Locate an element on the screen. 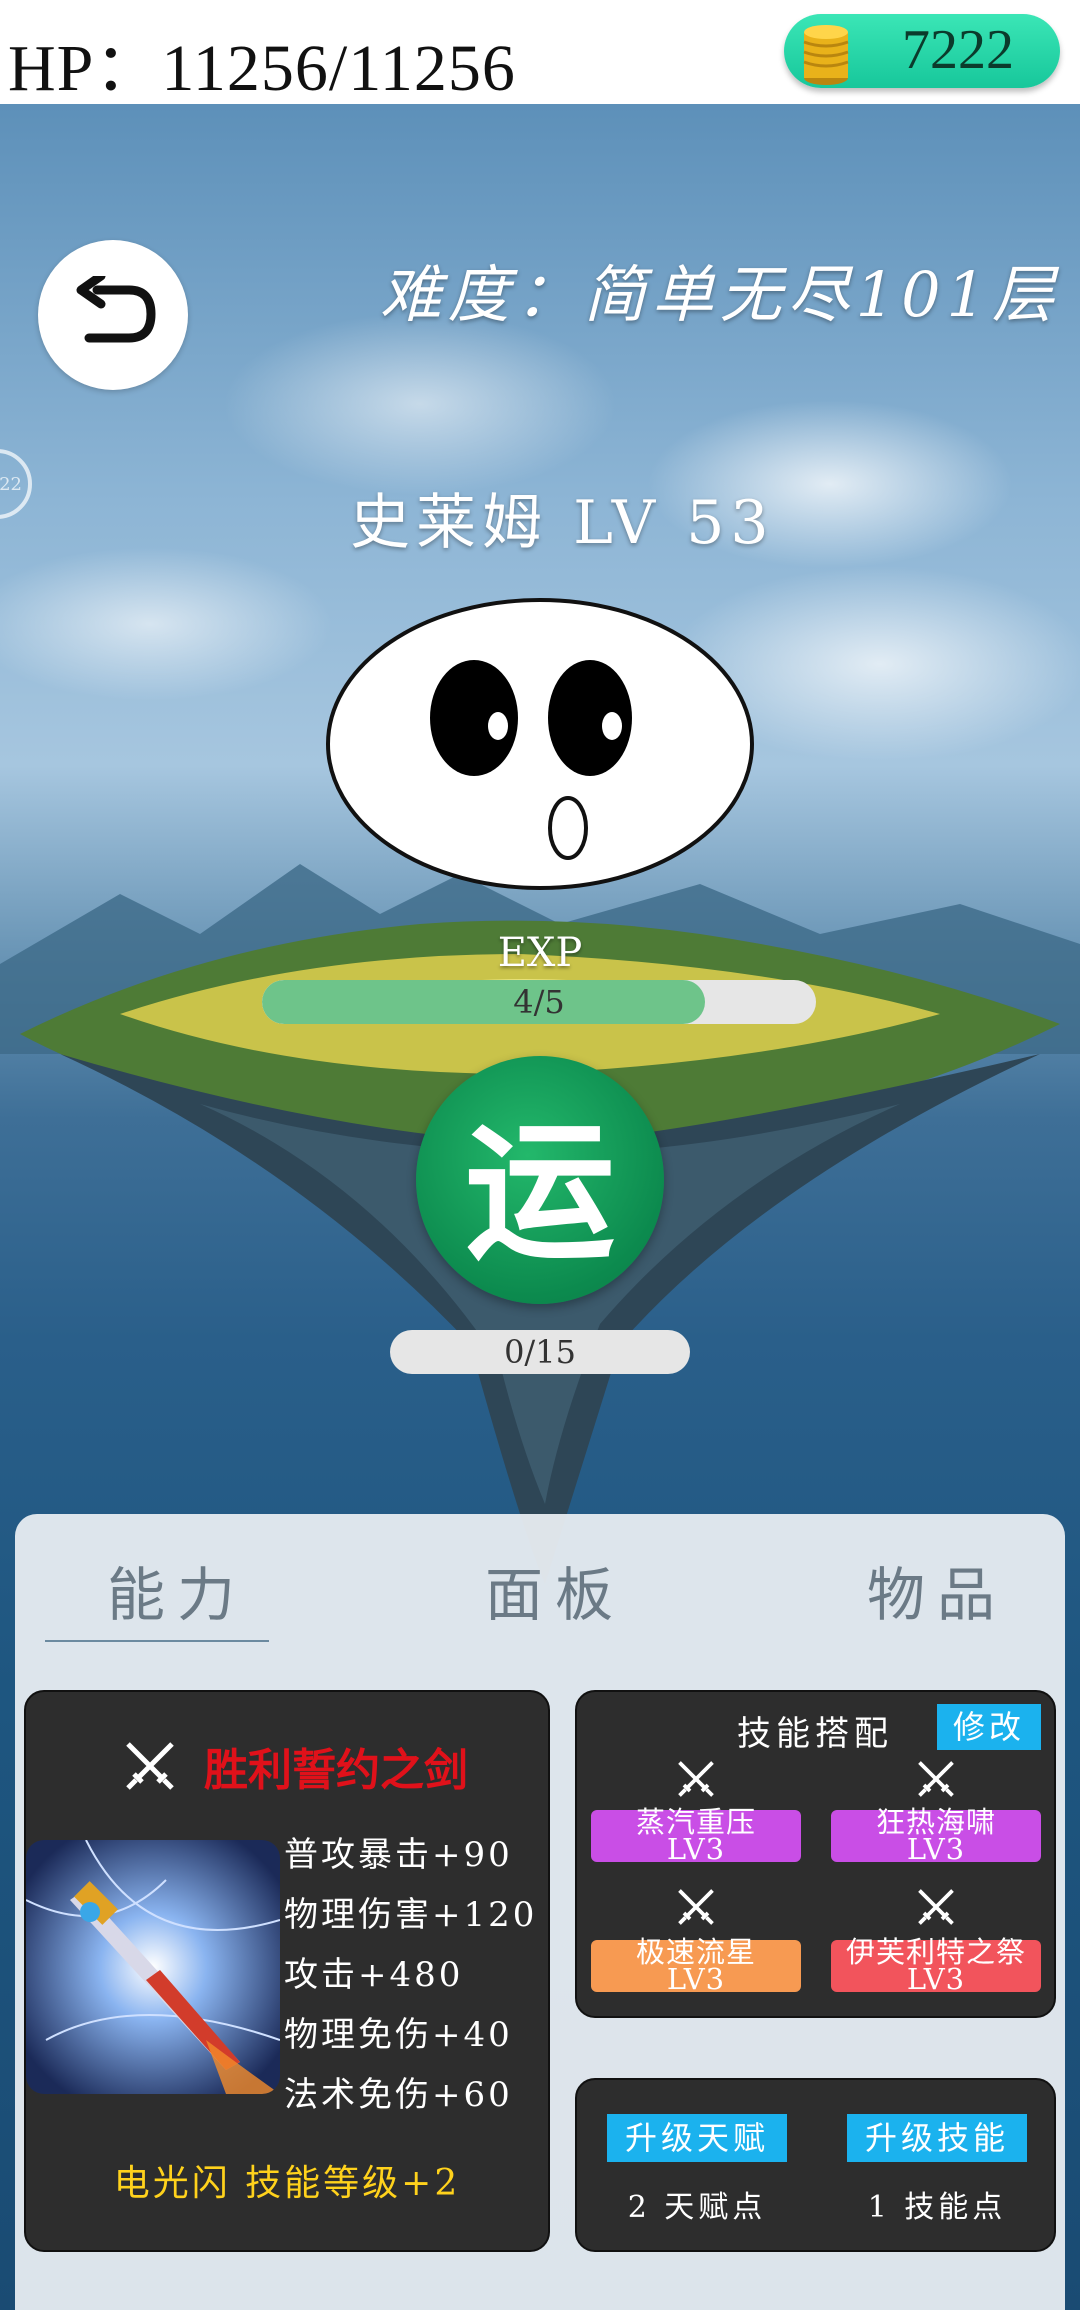 The height and width of the screenshot is (2310, 1080). exp-progress-text: 4/5 is located at coordinates (539, 1002).